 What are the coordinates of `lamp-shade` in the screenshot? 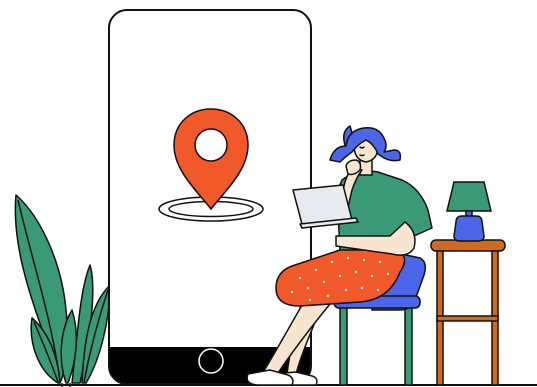 It's located at (469, 196).